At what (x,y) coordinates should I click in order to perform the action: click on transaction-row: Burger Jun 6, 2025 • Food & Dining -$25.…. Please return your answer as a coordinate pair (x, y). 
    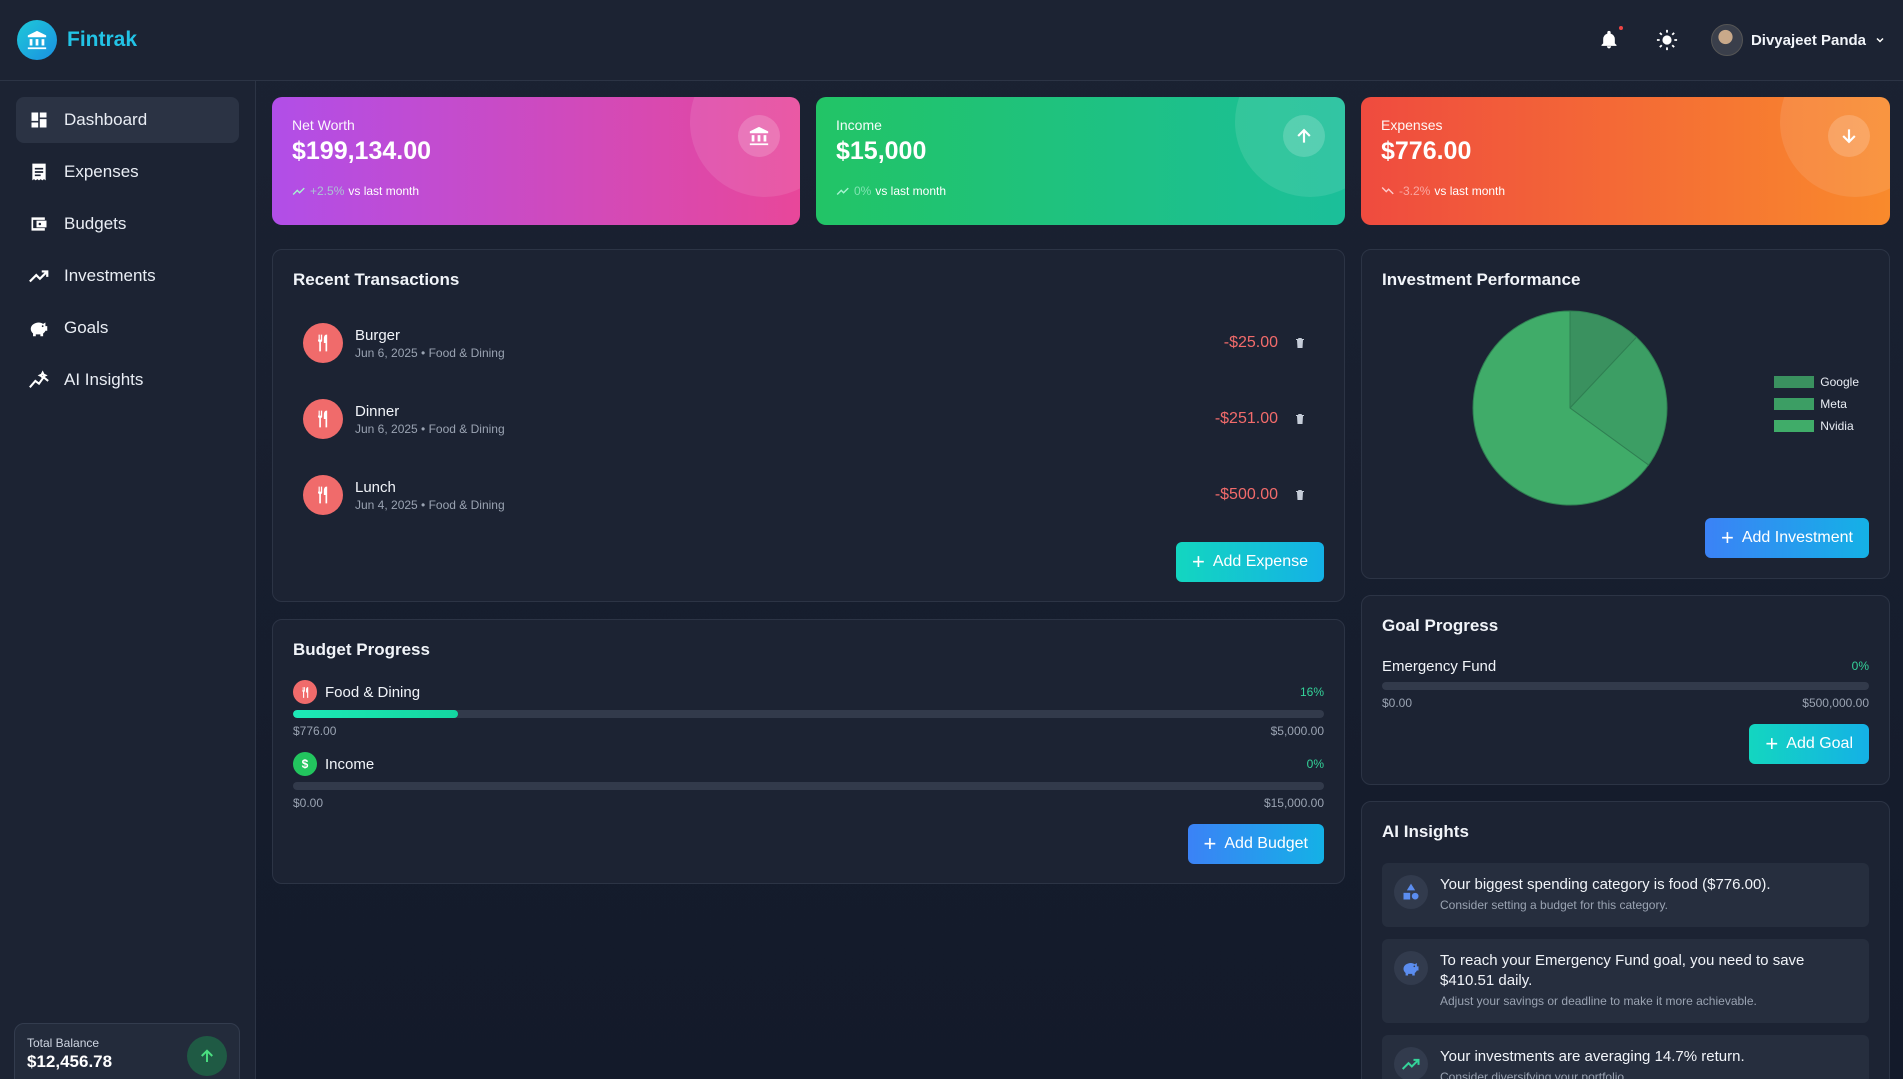
    Looking at the image, I should click on (805, 343).